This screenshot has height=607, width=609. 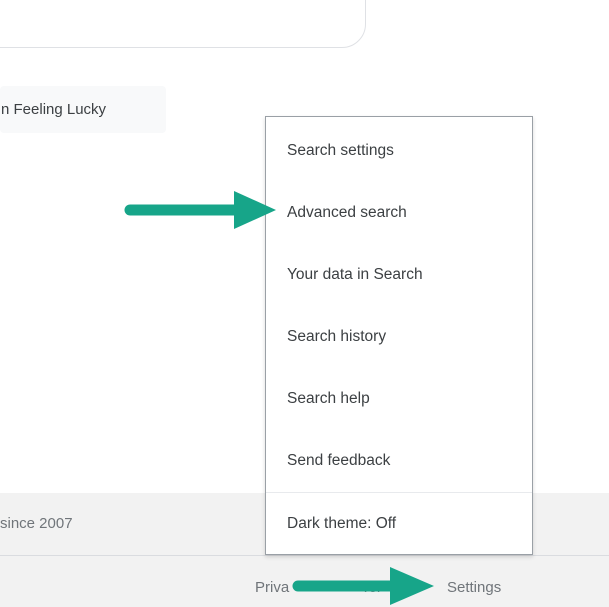 What do you see at coordinates (183, 24) in the screenshot?
I see `search-box` at bounding box center [183, 24].